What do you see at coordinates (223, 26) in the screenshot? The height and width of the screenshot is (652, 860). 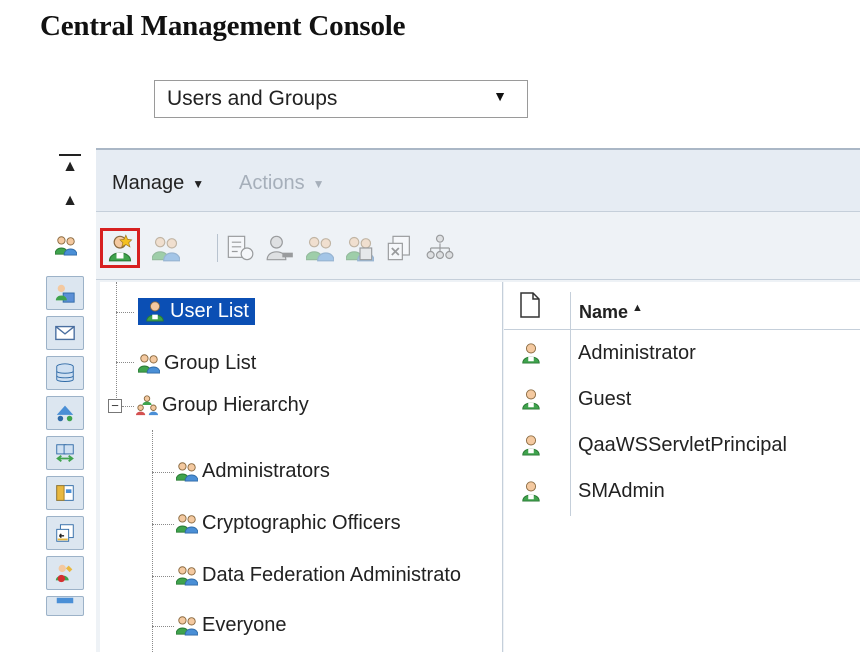 I see `page-title: Central Management Console` at bounding box center [223, 26].